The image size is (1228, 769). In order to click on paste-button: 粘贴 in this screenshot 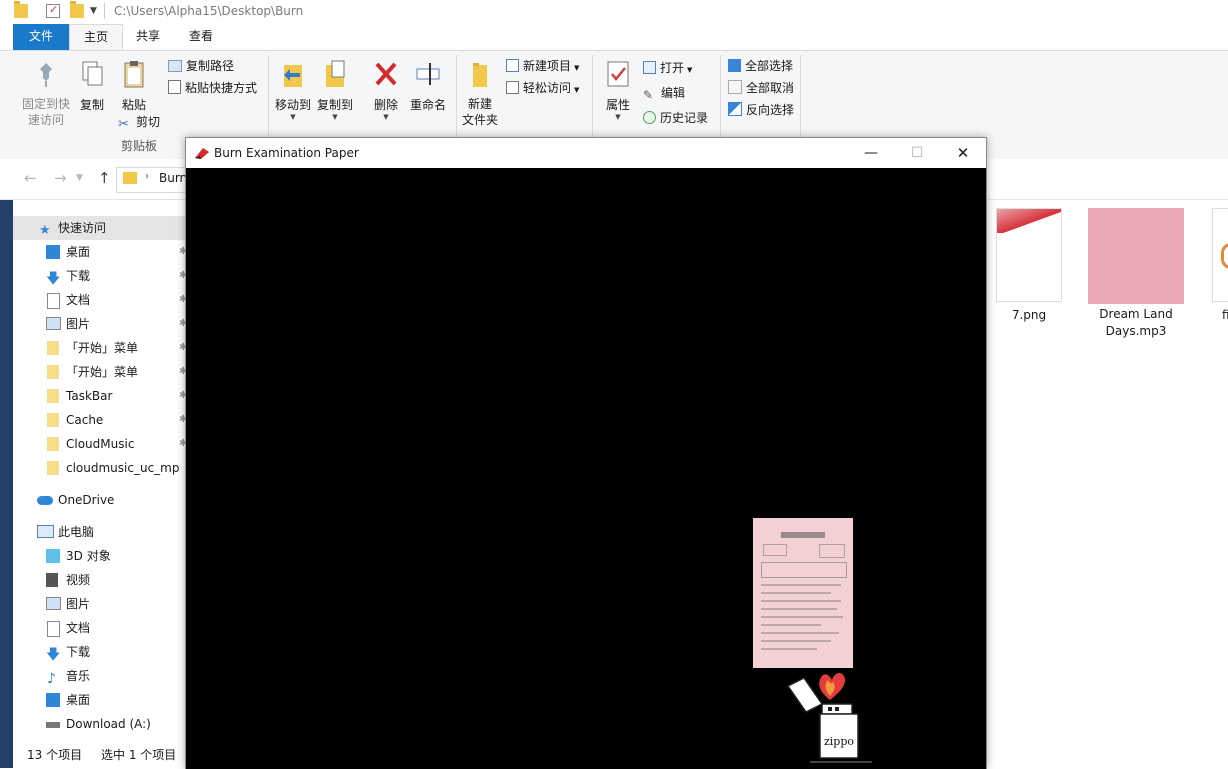, I will do `click(134, 86)`.